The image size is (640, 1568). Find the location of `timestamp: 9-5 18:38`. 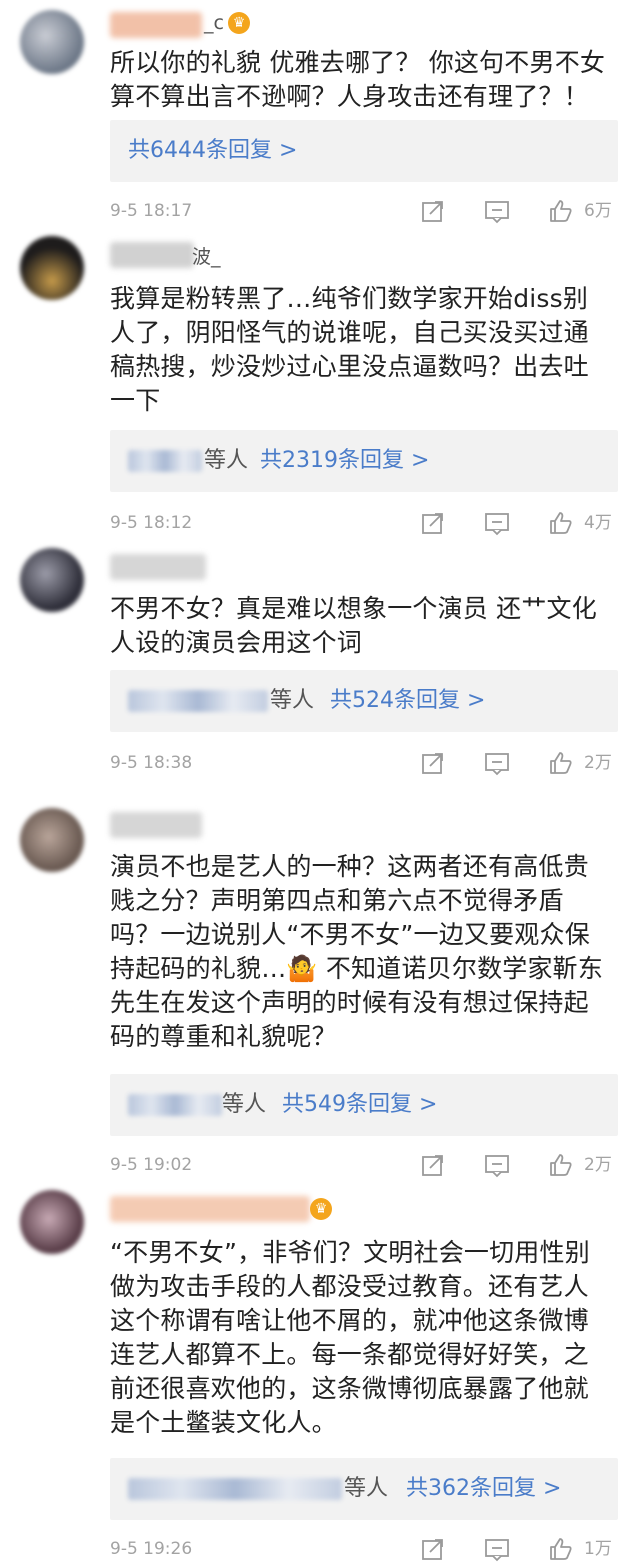

timestamp: 9-5 18:38 is located at coordinates (151, 763).